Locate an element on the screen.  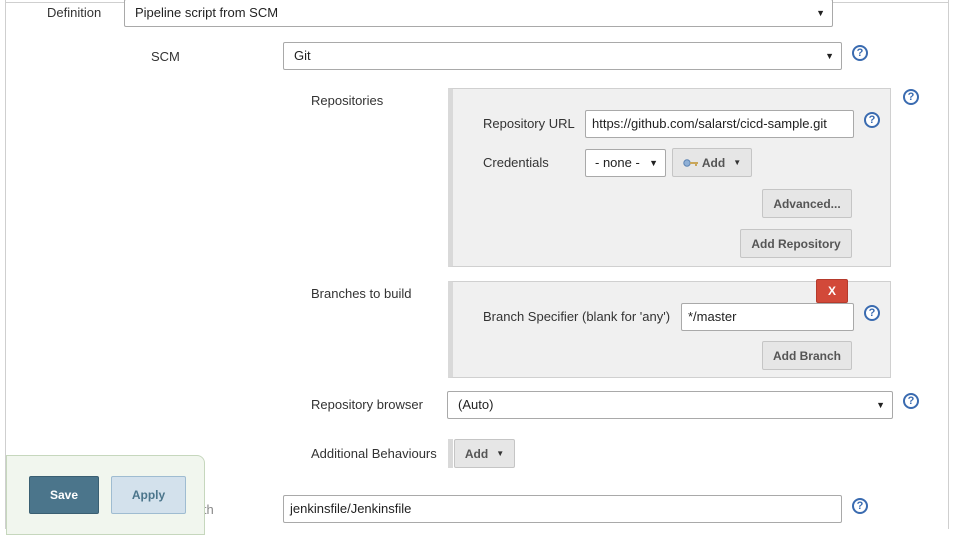
scm-select: Git ▼ is located at coordinates (562, 56).